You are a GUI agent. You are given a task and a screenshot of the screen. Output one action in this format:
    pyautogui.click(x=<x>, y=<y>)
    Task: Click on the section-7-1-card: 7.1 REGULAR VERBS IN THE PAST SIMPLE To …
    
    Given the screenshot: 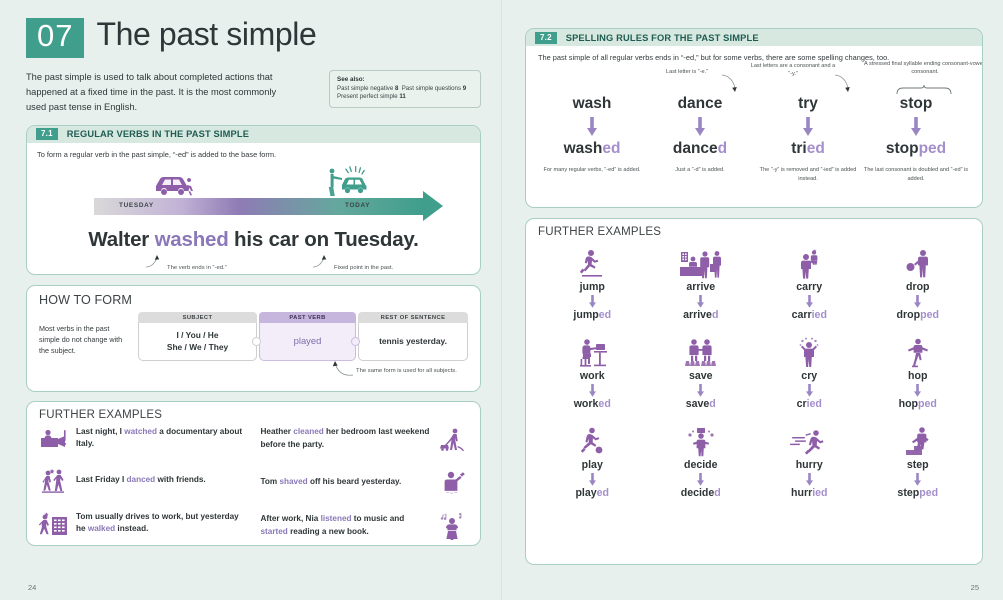 What is the action you would take?
    pyautogui.click(x=253, y=199)
    